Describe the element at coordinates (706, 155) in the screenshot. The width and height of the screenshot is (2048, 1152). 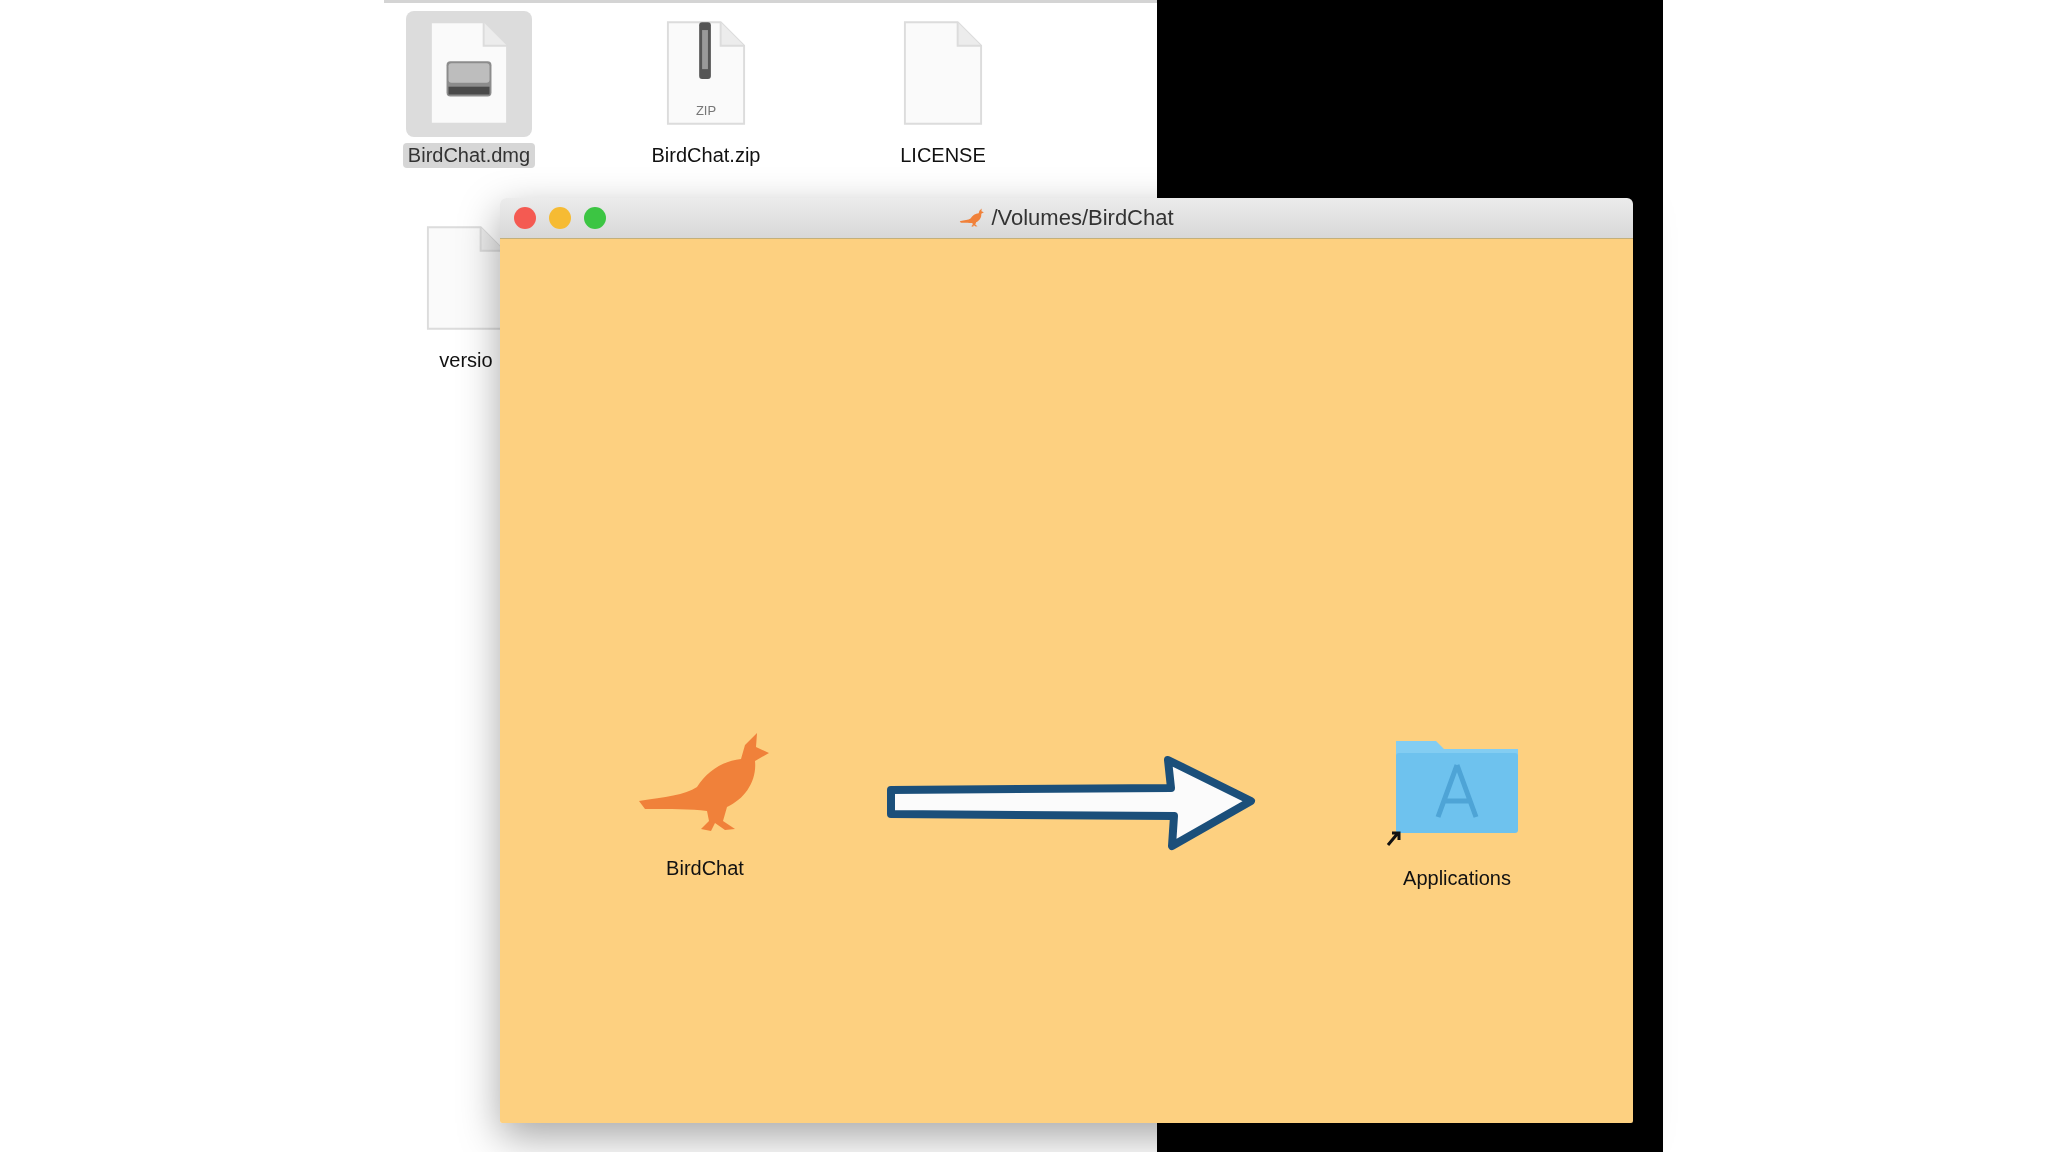
I see `file-name: BirdChat.zip` at that location.